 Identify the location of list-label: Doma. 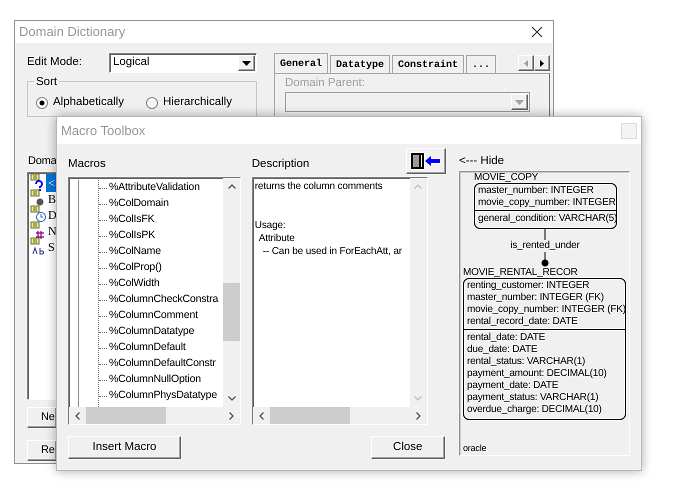
(42, 161).